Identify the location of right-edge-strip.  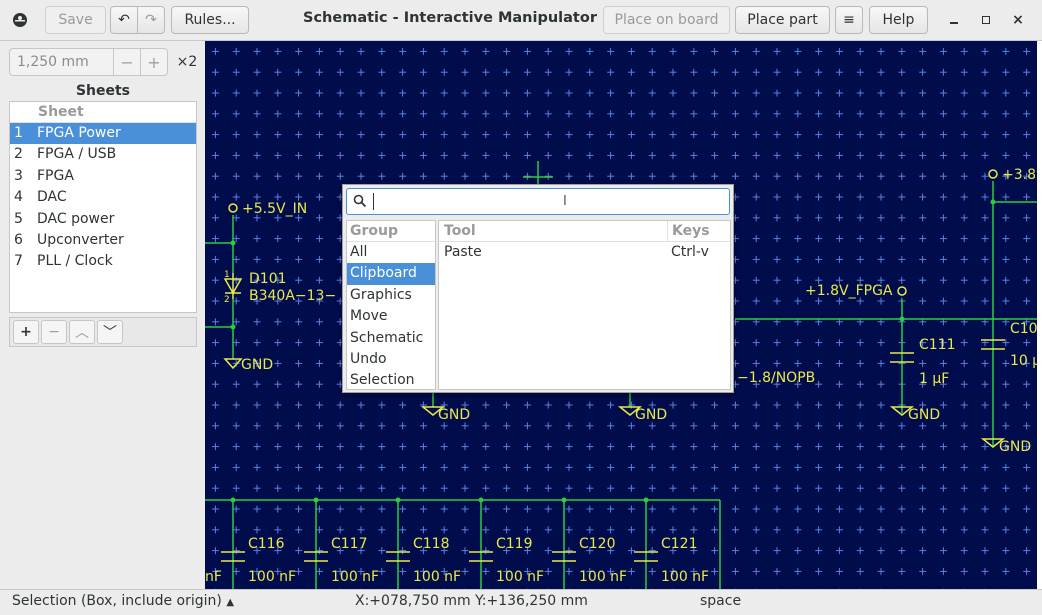
(1039, 315).